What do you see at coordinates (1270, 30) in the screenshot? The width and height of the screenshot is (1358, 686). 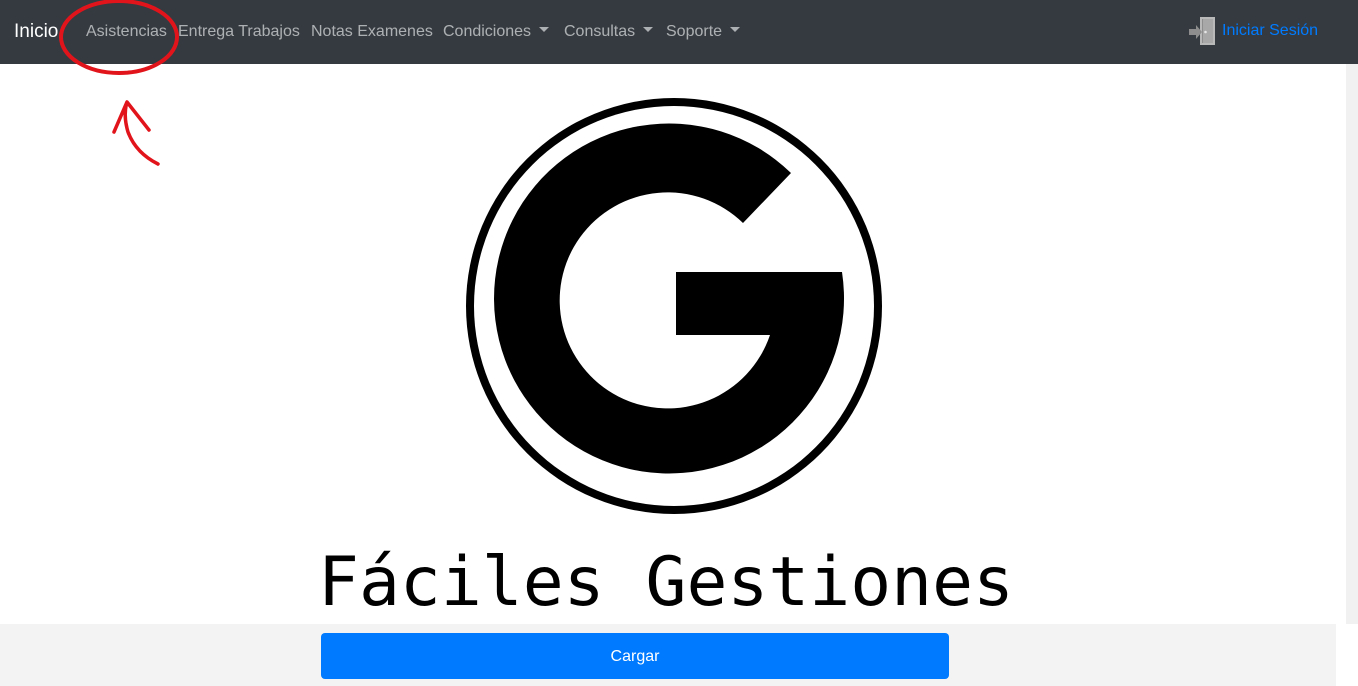 I see `login-label: Iniciar Sesión` at bounding box center [1270, 30].